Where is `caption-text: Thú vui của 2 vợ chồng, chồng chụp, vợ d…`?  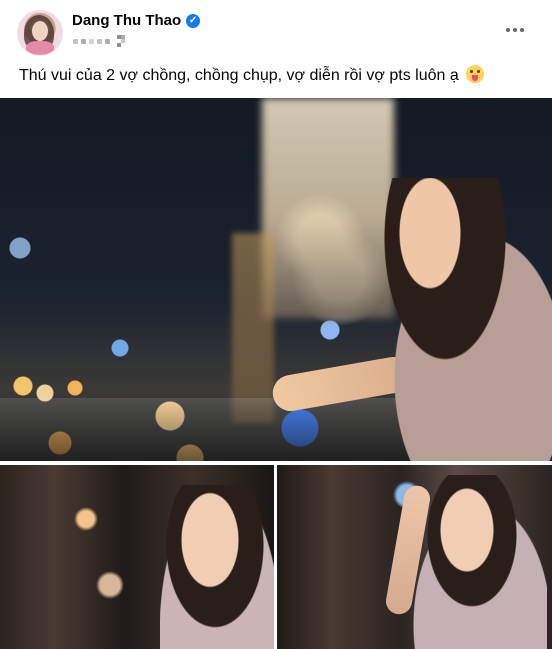 caption-text: Thú vui của 2 vợ chồng, chồng chụp, vợ d… is located at coordinates (239, 75).